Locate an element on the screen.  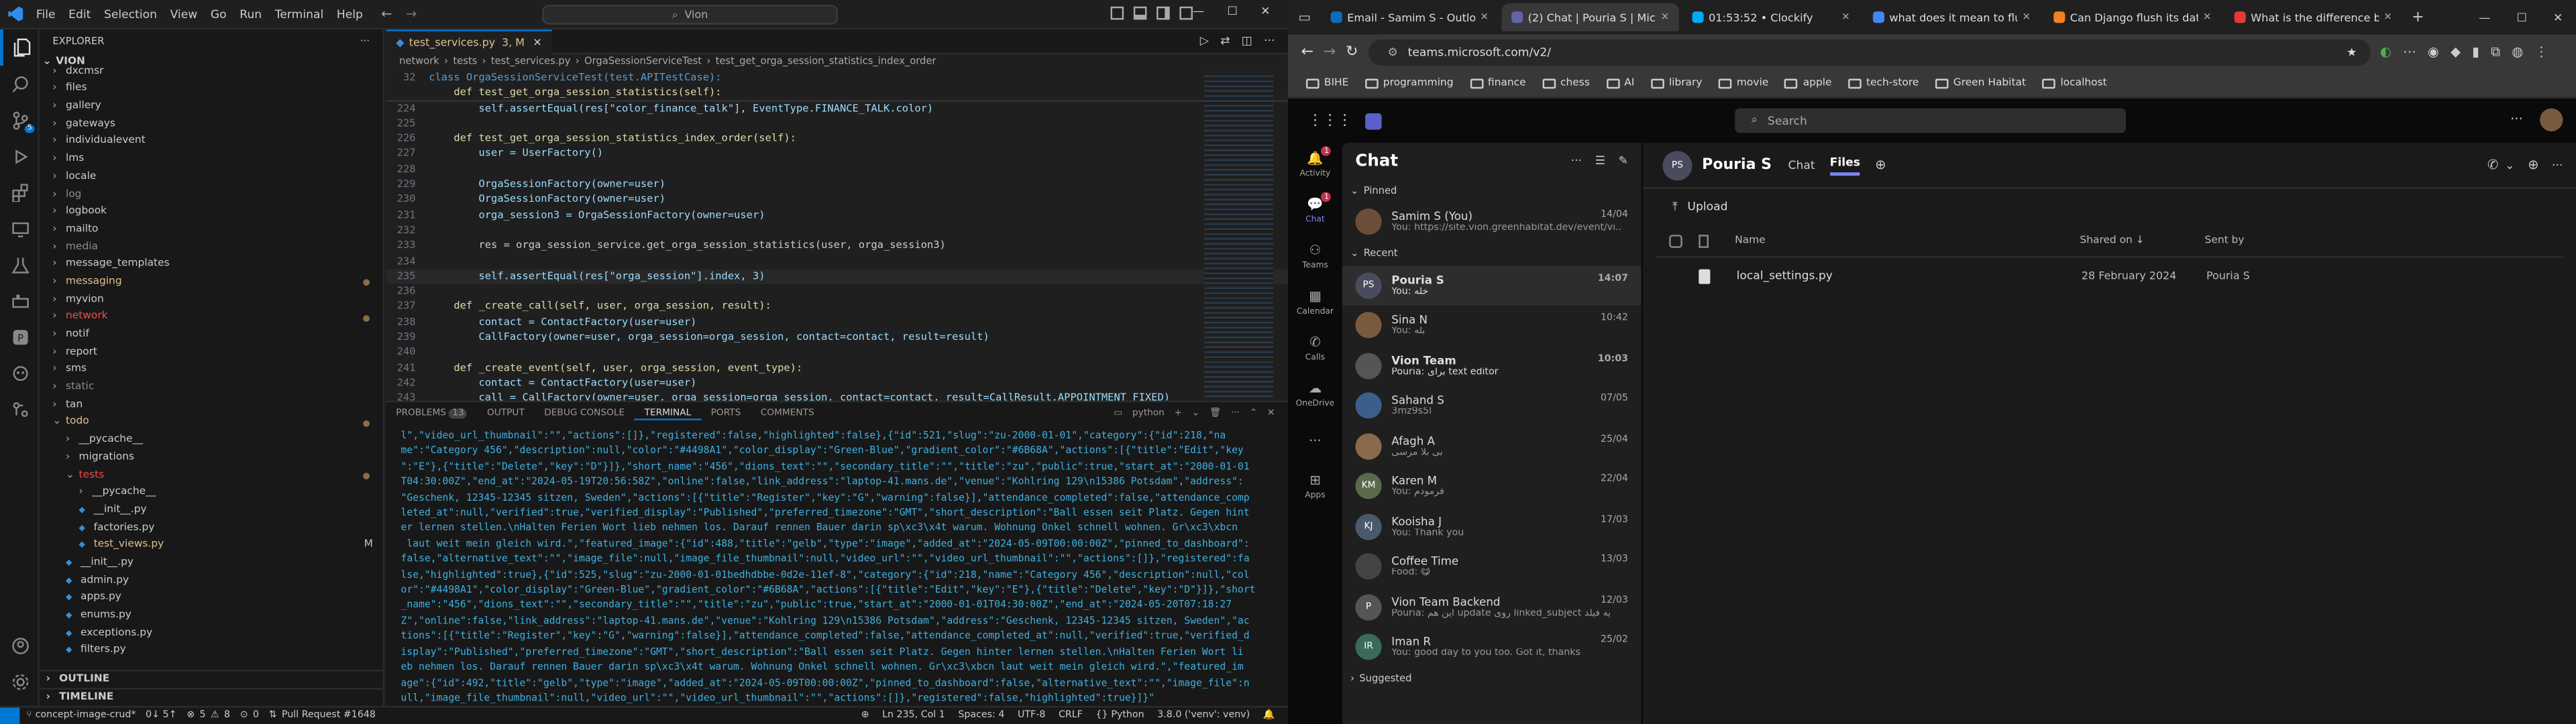
customize-layout-icon is located at coordinates (1186, 13).